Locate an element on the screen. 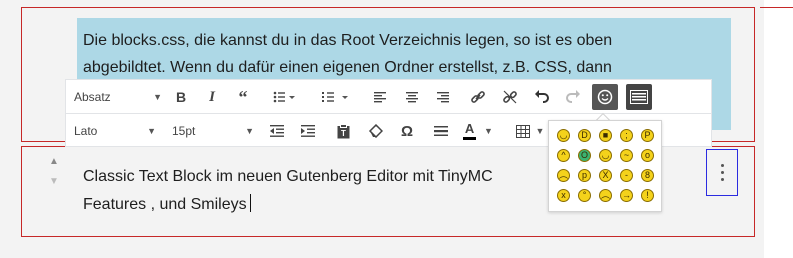 The height and width of the screenshot is (258, 793). link-icon is located at coordinates (478, 97).